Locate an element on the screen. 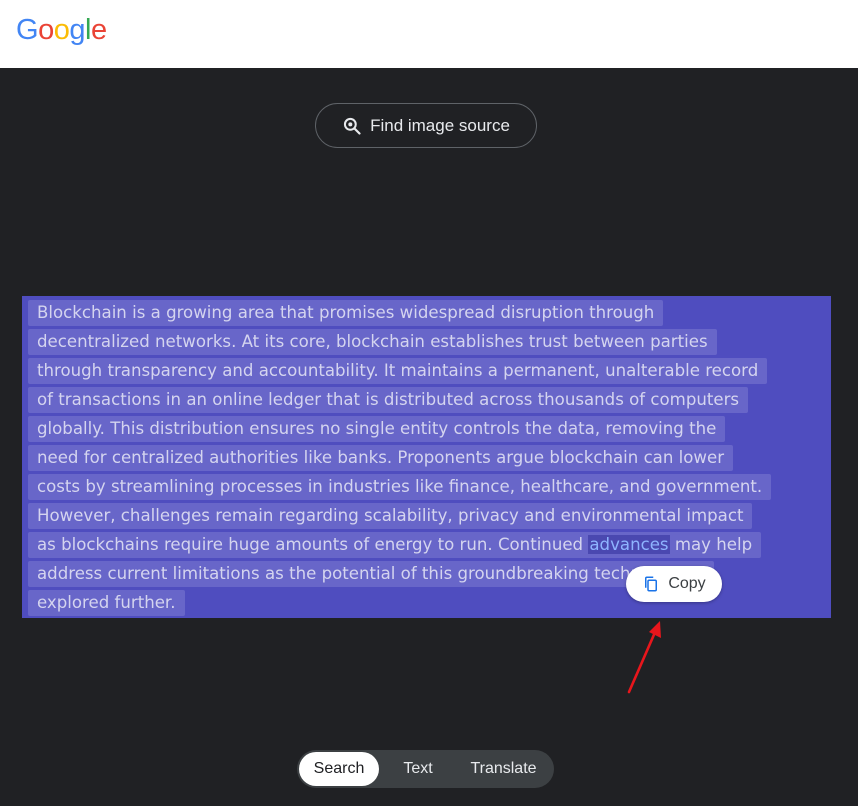 The image size is (861, 806). logo-letter-g: G is located at coordinates (27, 30).